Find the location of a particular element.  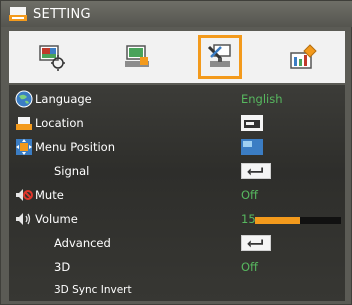

signal-label: Signal is located at coordinates (72, 171).